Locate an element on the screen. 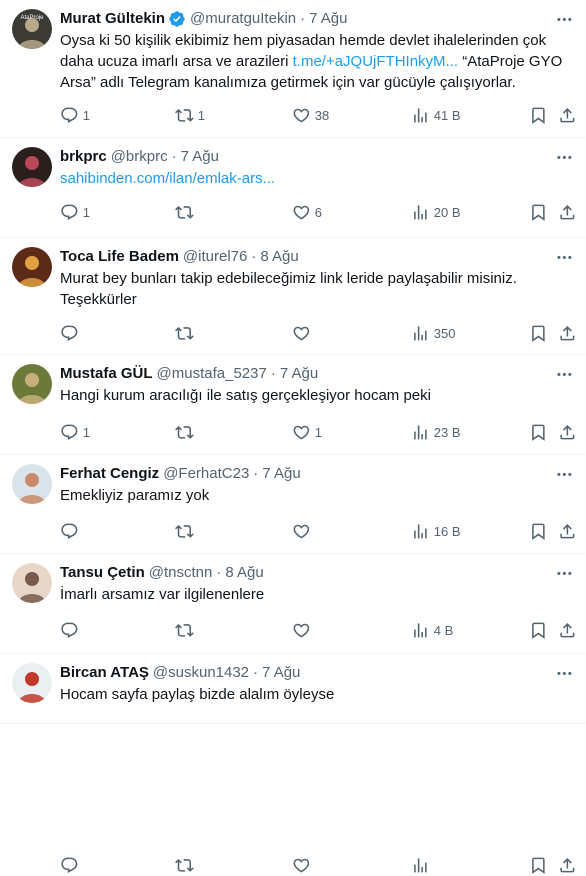 The height and width of the screenshot is (876, 586). user-handle: @suskun1432 is located at coordinates (201, 673).